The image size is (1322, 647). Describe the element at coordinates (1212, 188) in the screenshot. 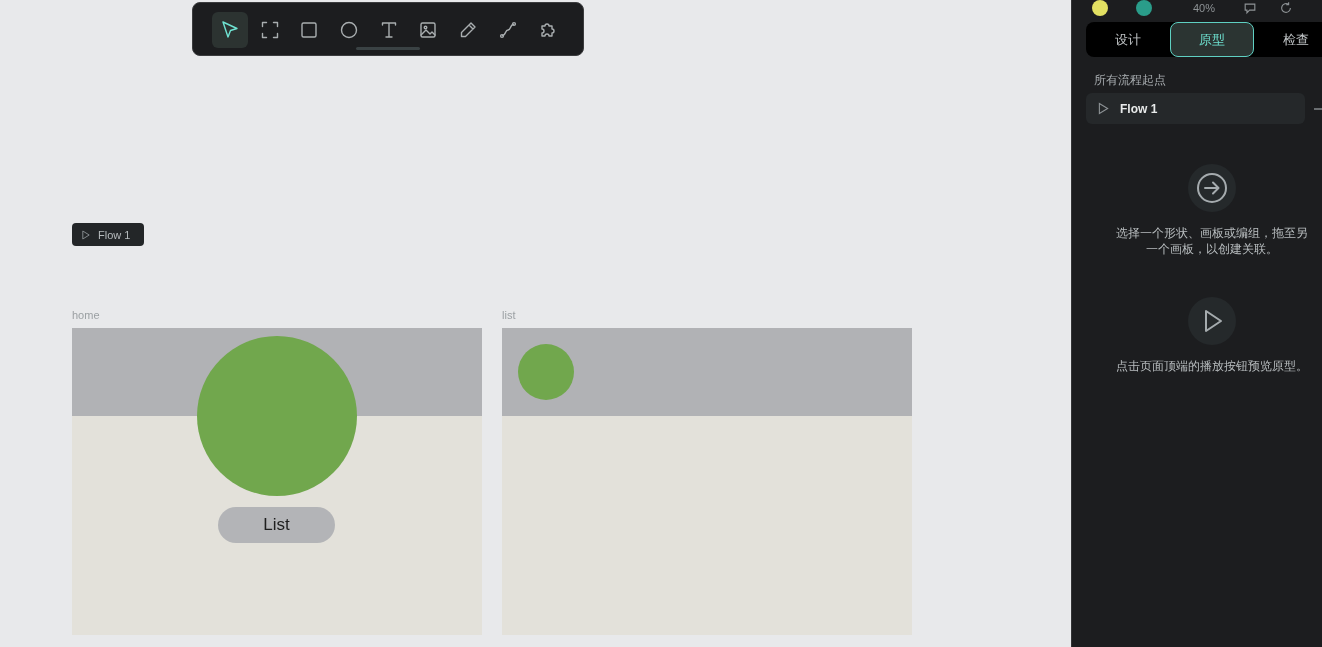

I see `arrow-circle-icon` at that location.